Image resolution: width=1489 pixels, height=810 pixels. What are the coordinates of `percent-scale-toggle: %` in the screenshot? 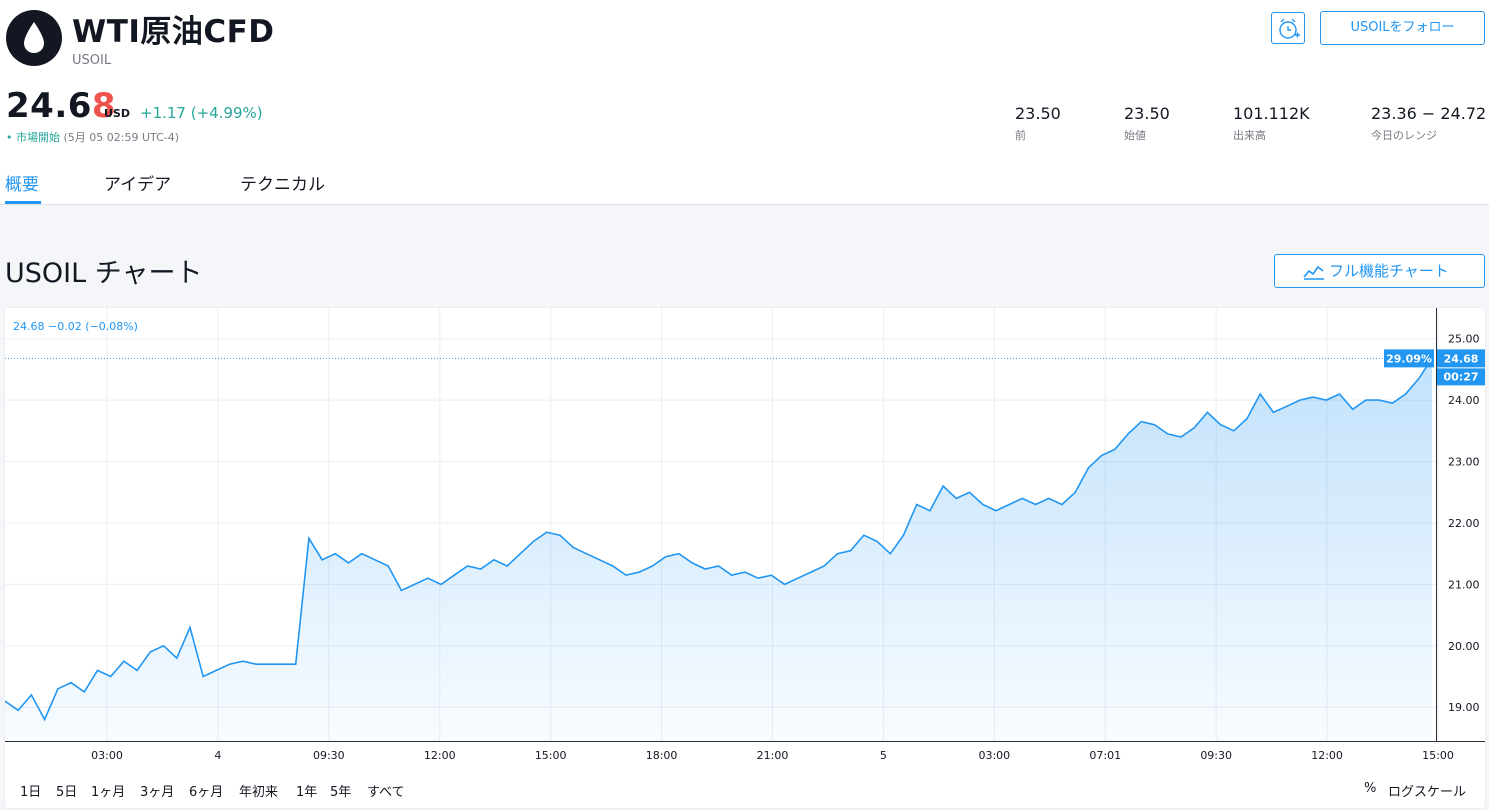 It's located at (1370, 788).